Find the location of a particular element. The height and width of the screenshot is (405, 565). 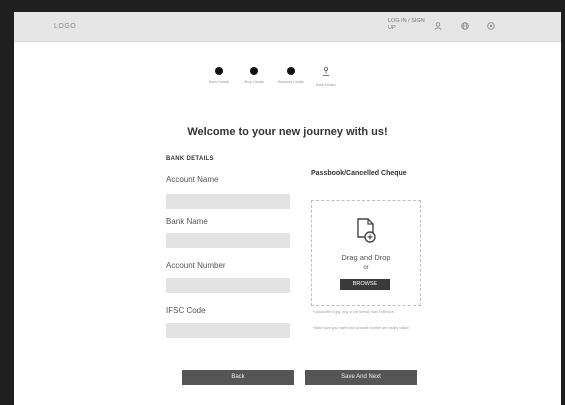

step-label: Business Details is located at coordinates (291, 82).